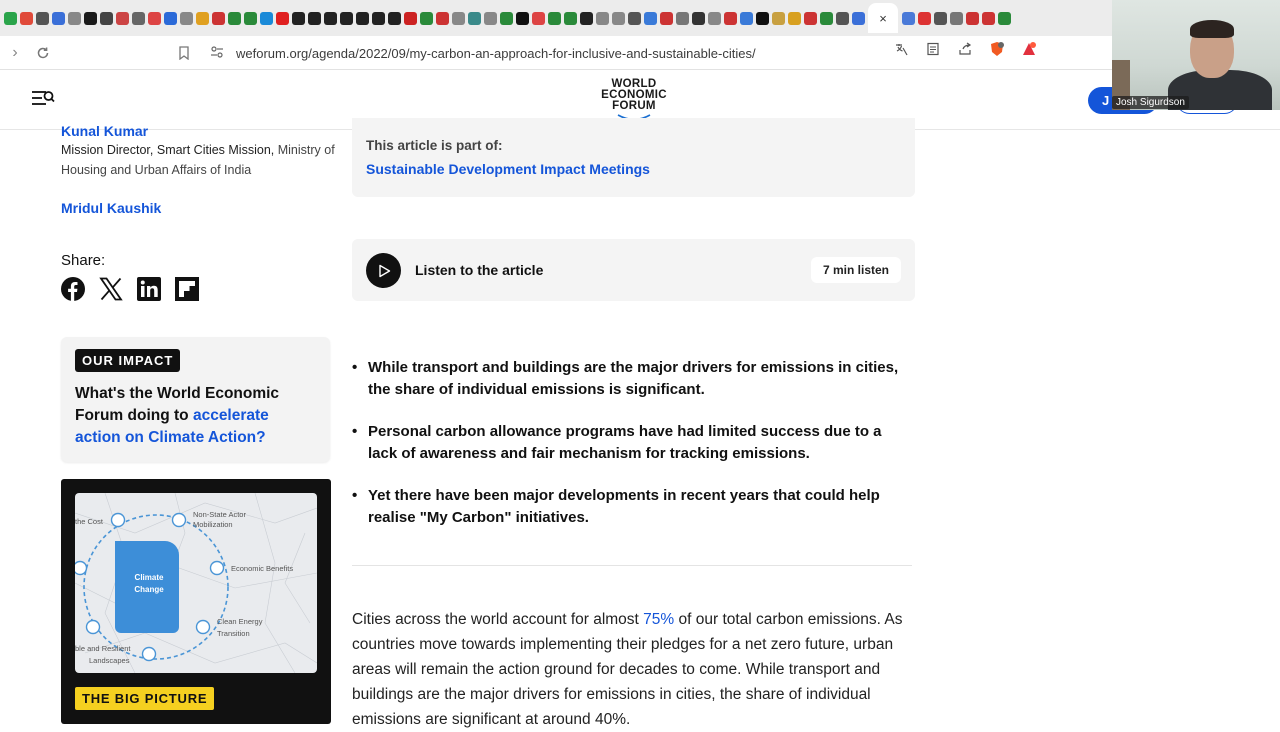  I want to click on author-name: Mridul Kaushik, so click(111, 208).